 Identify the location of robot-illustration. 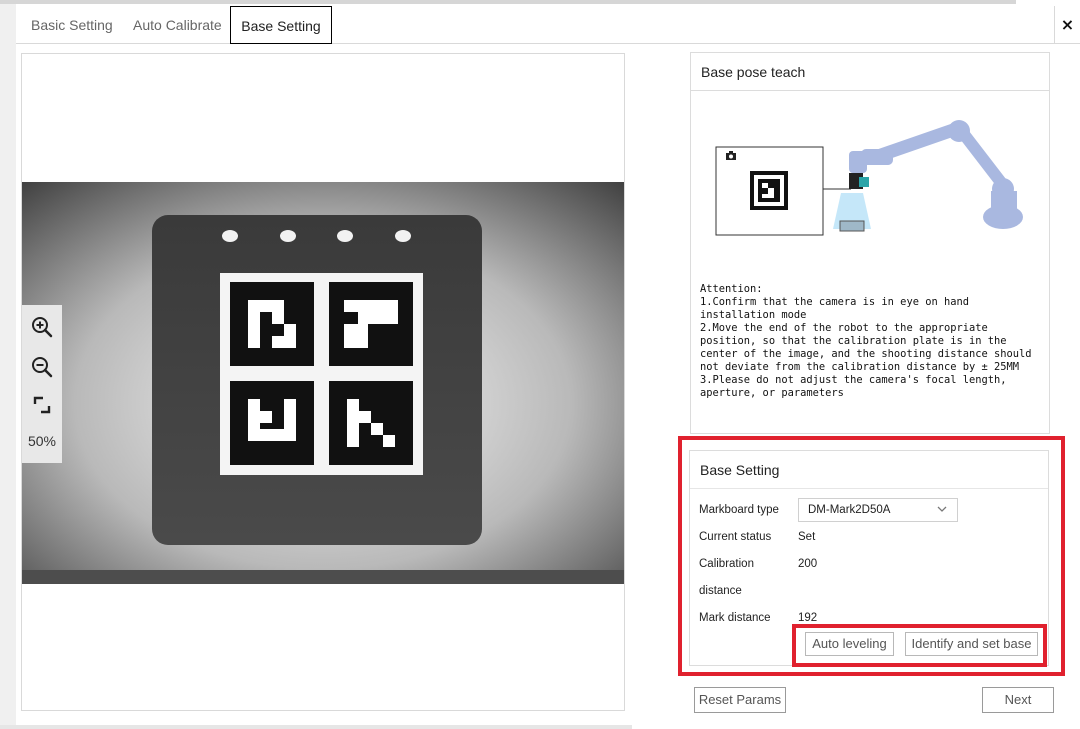
(869, 178).